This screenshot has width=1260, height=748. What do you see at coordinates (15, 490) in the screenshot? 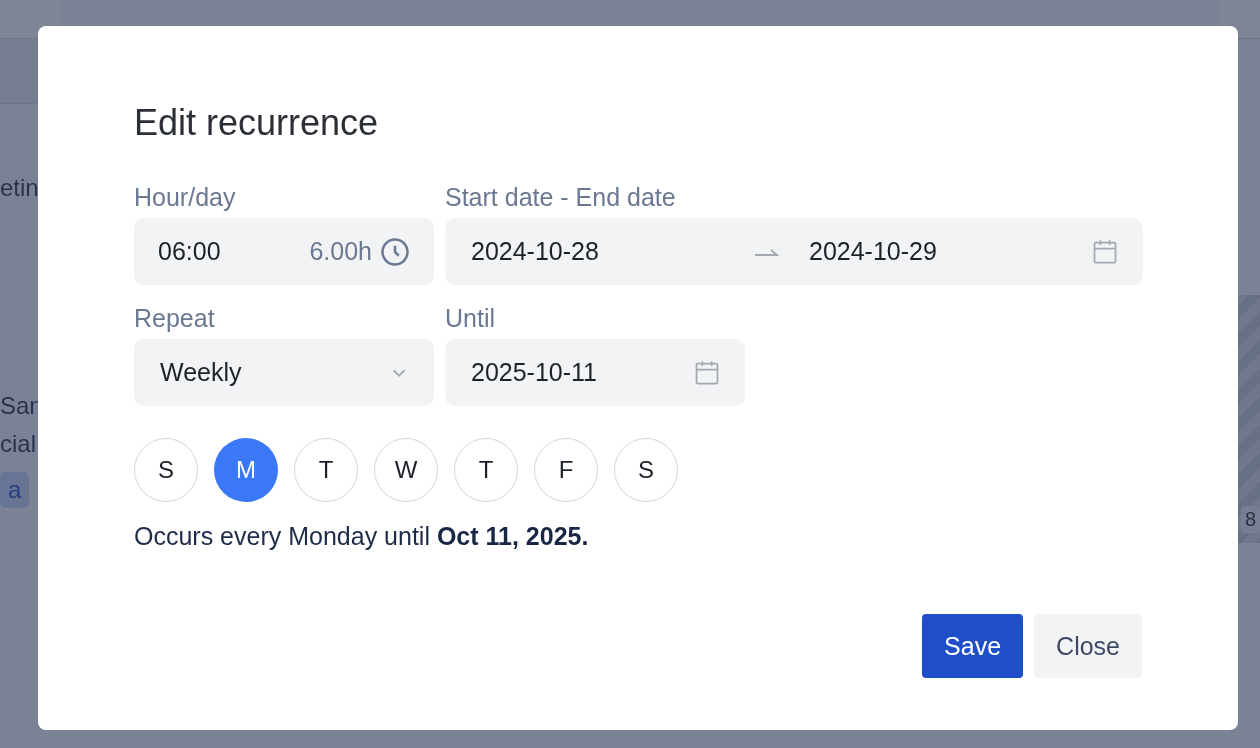
I see `tag: a` at bounding box center [15, 490].